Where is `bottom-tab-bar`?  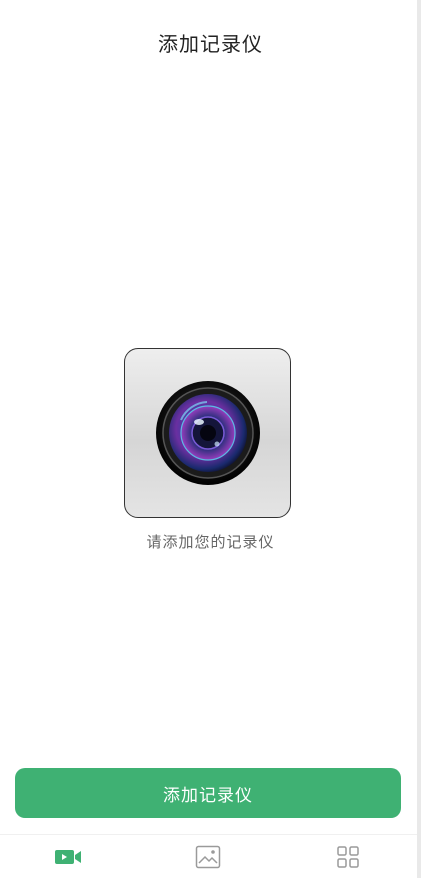 bottom-tab-bar is located at coordinates (208, 856).